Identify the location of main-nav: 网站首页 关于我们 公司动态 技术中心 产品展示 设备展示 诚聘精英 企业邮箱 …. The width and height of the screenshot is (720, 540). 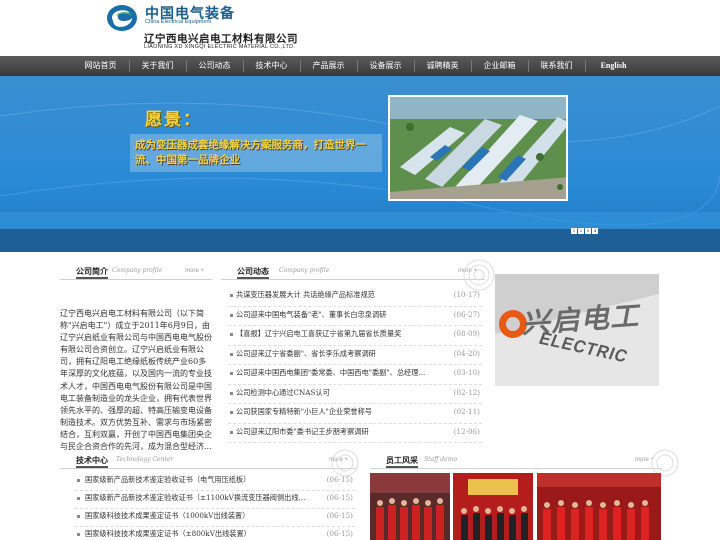
(360, 66).